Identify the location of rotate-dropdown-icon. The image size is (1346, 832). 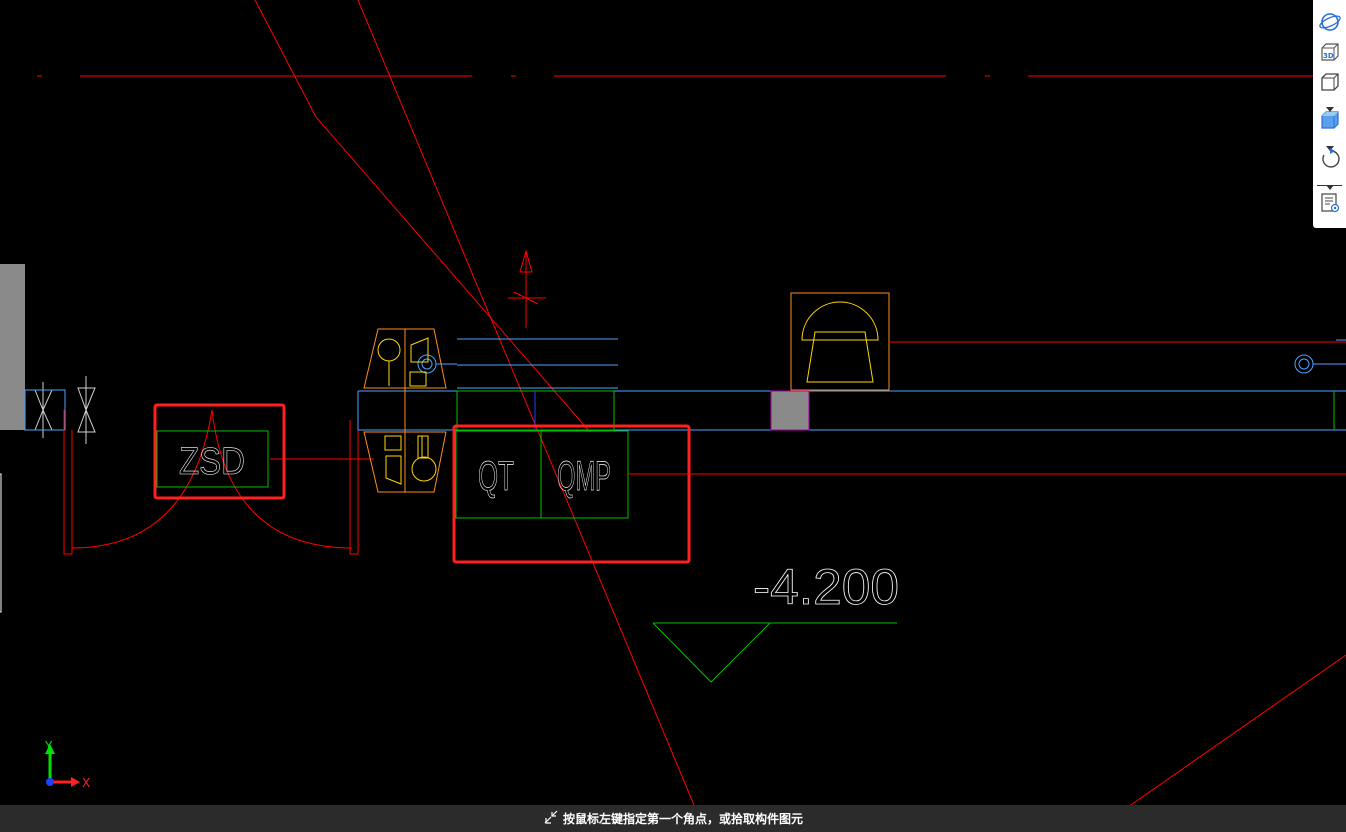
(1330, 183).